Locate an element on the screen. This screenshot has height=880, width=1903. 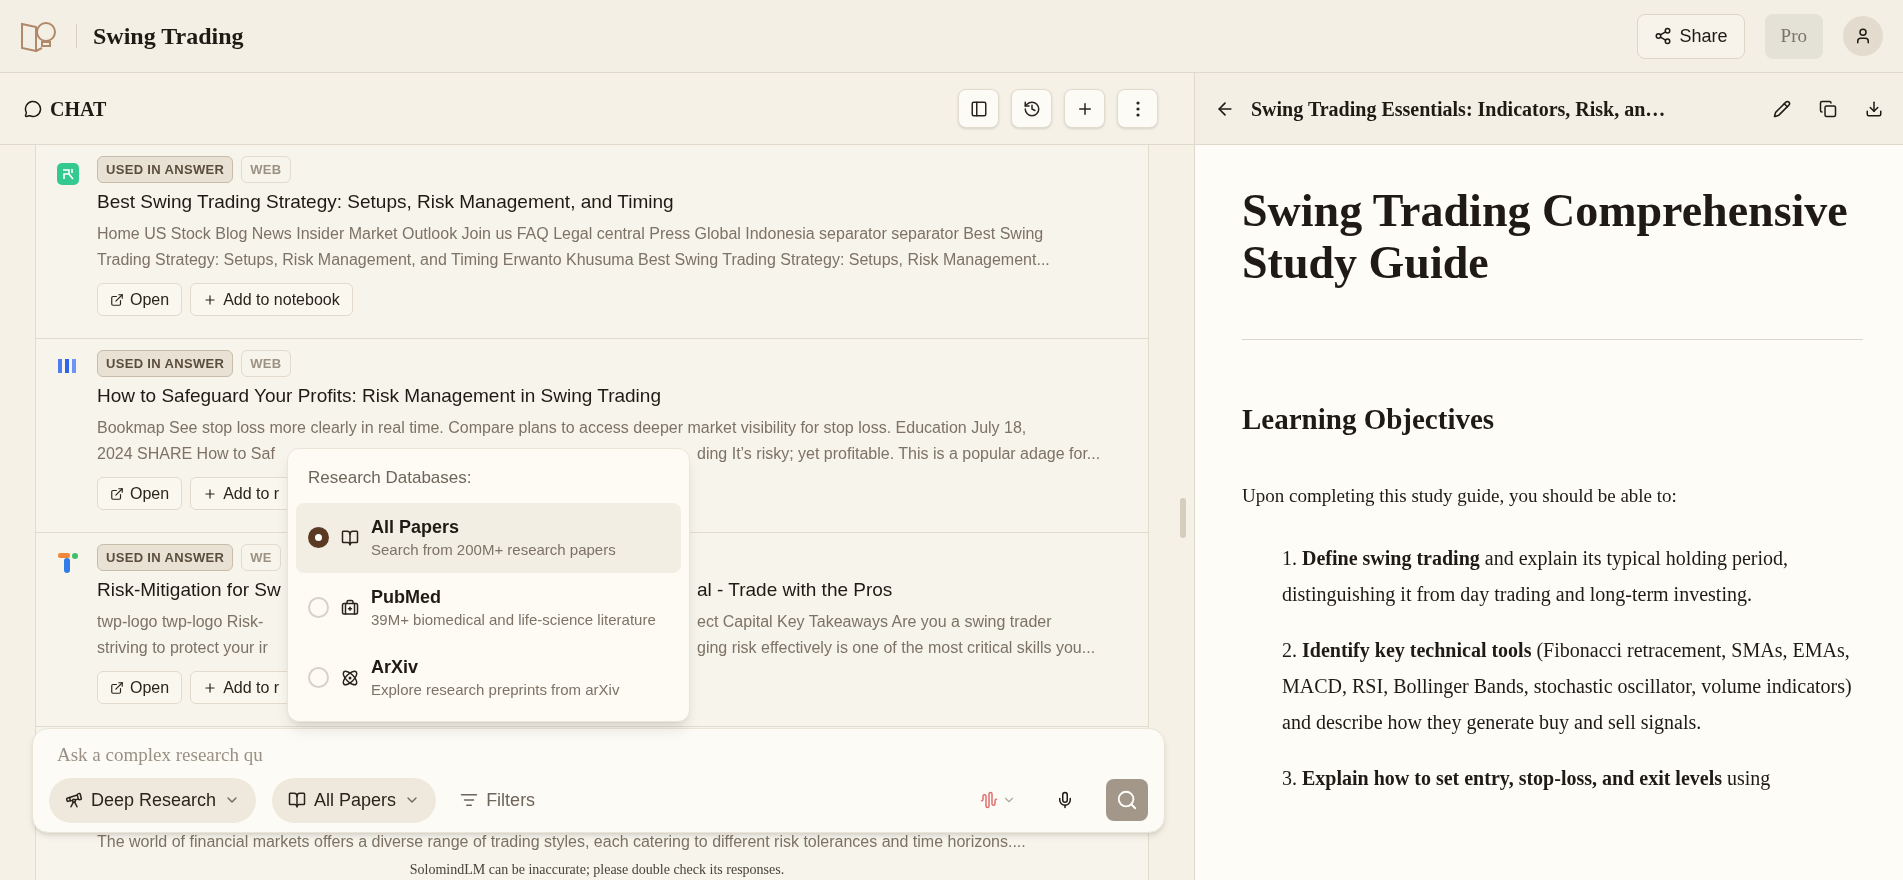
menu-title: Research Databases: is located at coordinates (390, 478).